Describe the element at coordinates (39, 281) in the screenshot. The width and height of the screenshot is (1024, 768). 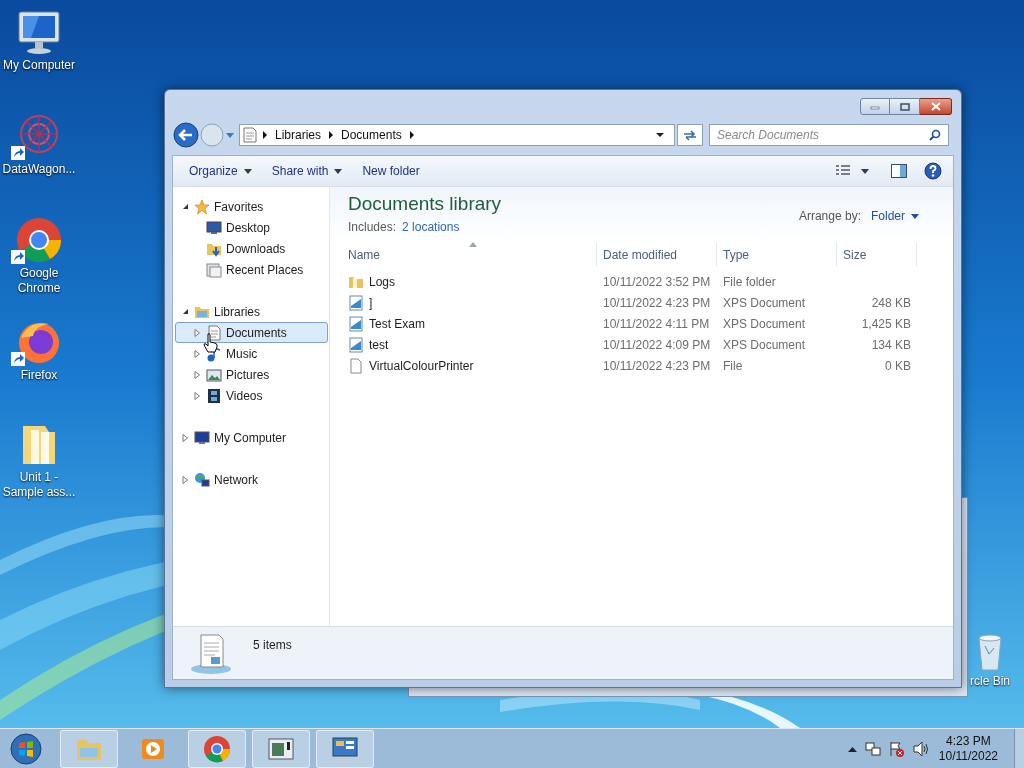
I see `desktop-icon-label: Google Chrome` at that location.